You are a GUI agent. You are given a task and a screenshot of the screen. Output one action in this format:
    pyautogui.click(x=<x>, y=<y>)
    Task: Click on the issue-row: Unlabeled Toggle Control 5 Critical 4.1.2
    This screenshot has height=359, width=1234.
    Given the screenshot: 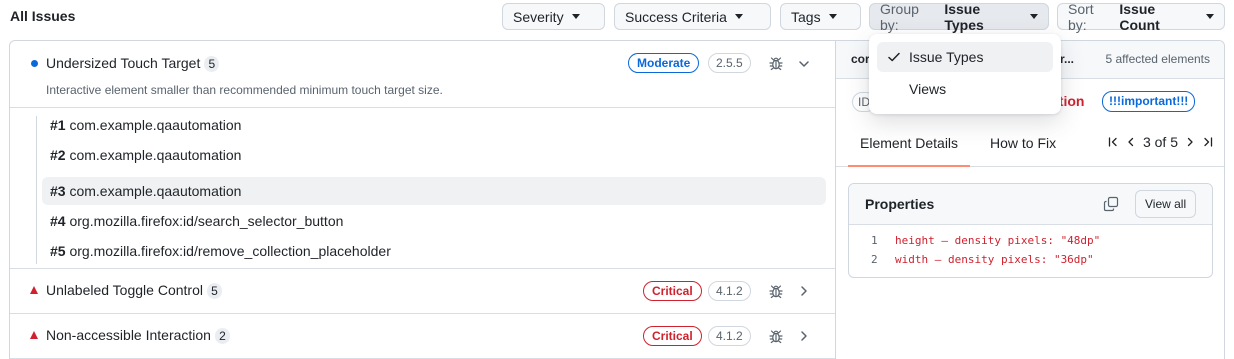 What is the action you would take?
    pyautogui.click(x=422, y=291)
    